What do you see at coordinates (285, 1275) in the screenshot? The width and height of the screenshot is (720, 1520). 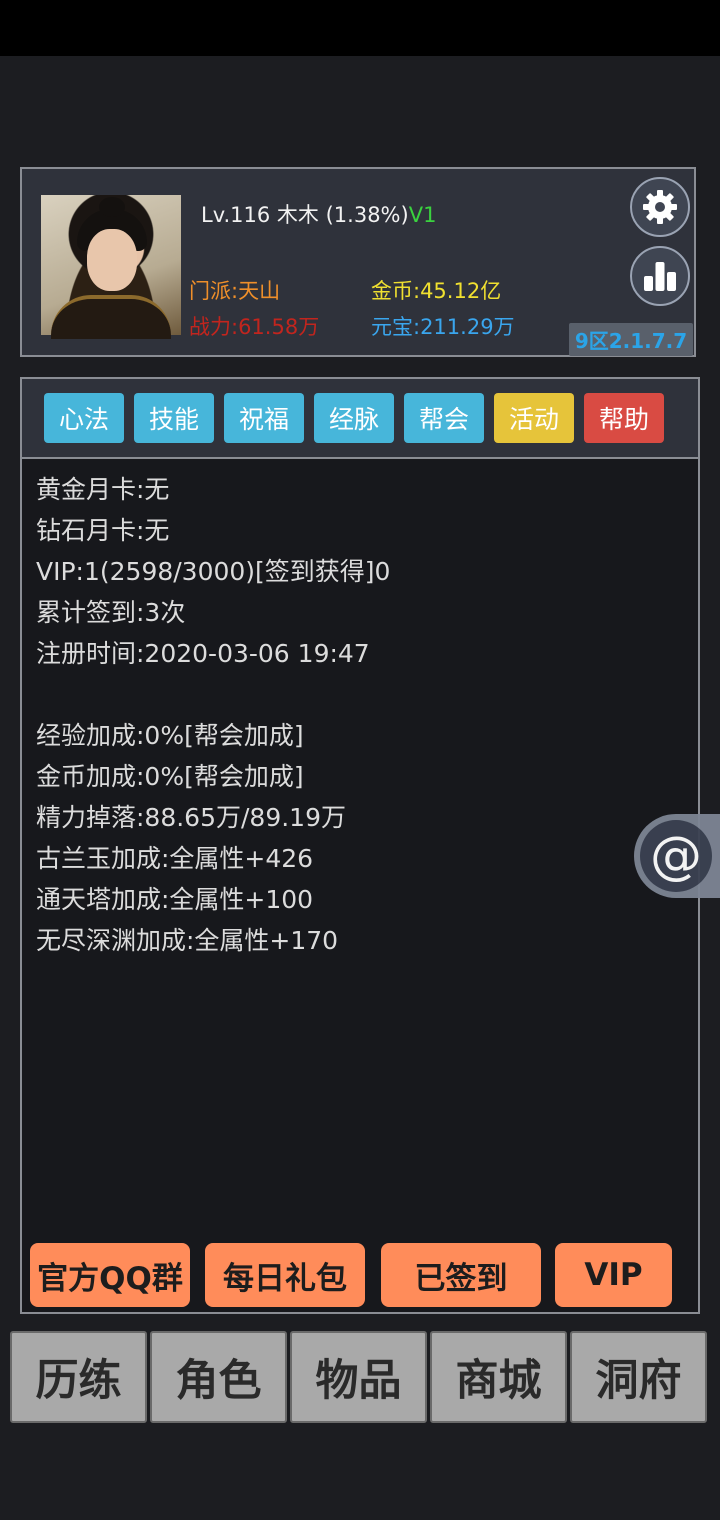 I see `daily-gift-button: 每日礼包` at bounding box center [285, 1275].